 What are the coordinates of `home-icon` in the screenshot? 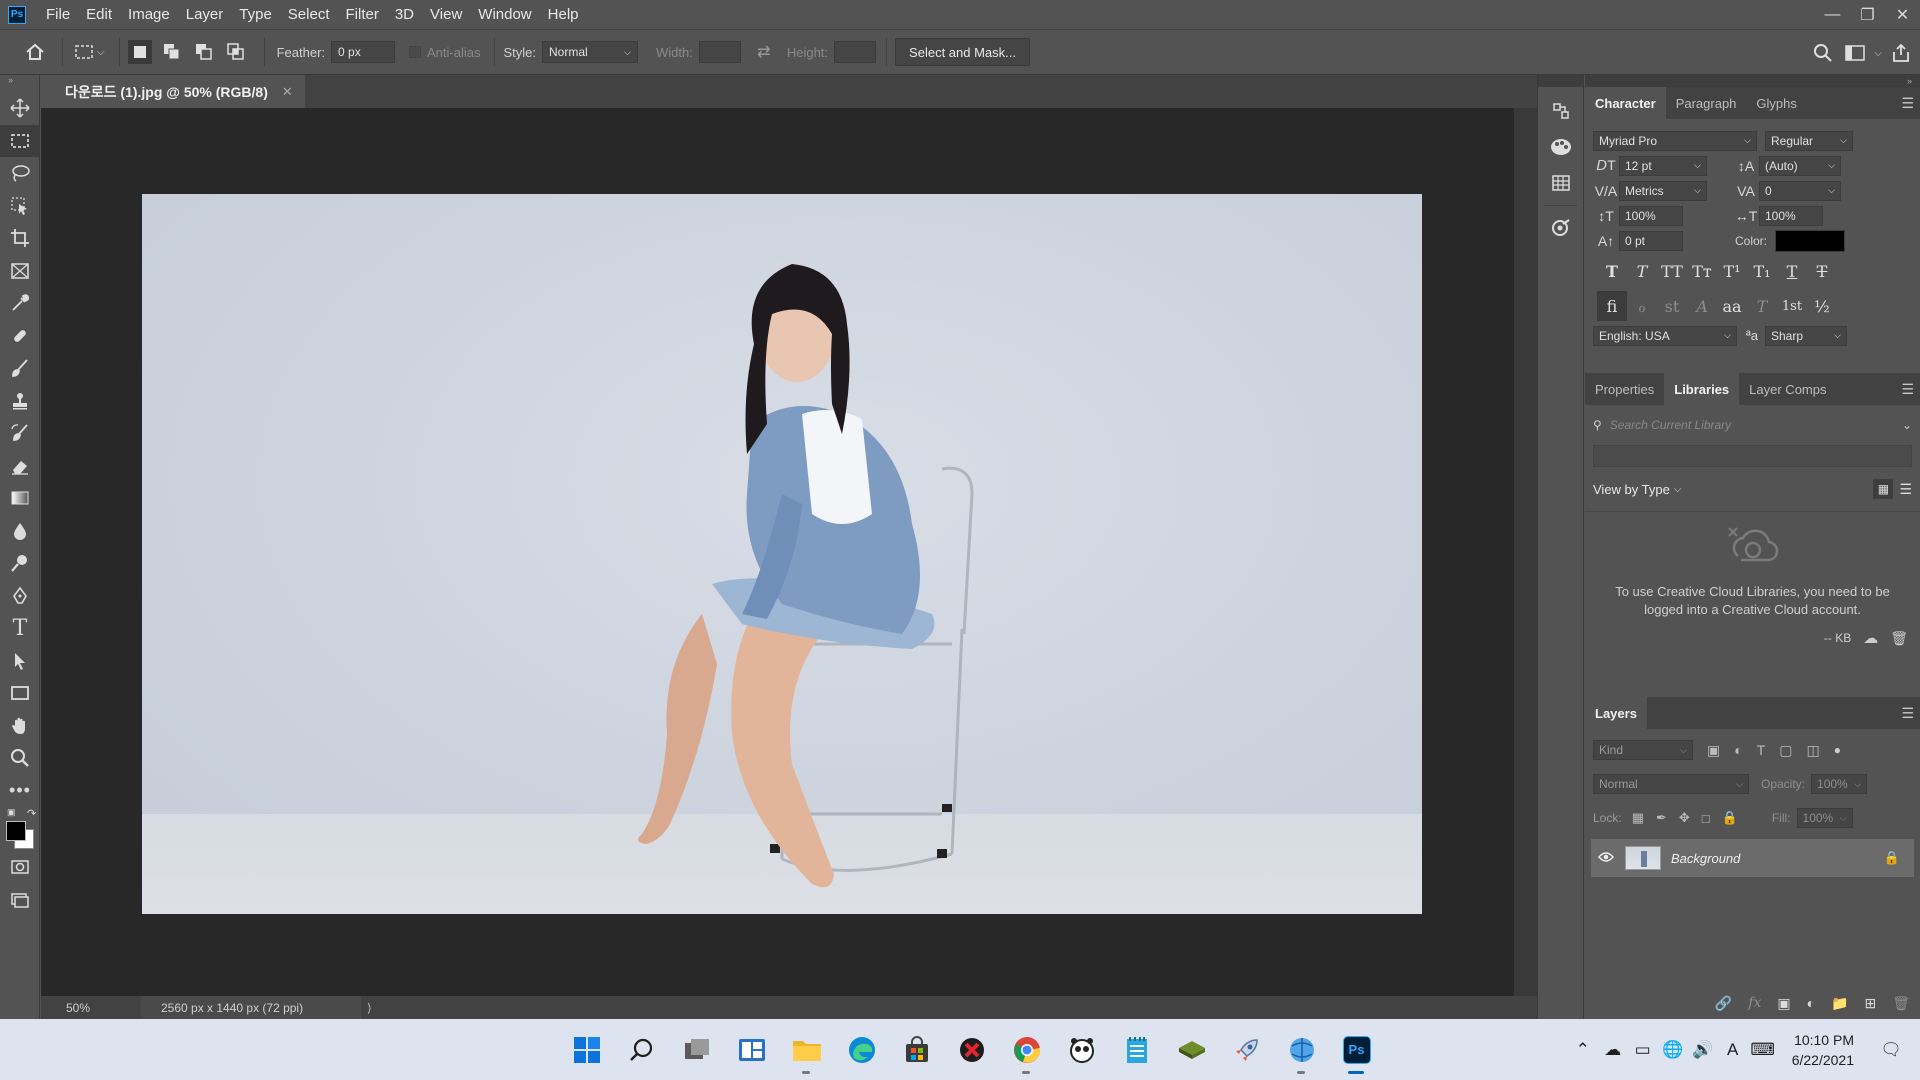 It's located at (35, 52).